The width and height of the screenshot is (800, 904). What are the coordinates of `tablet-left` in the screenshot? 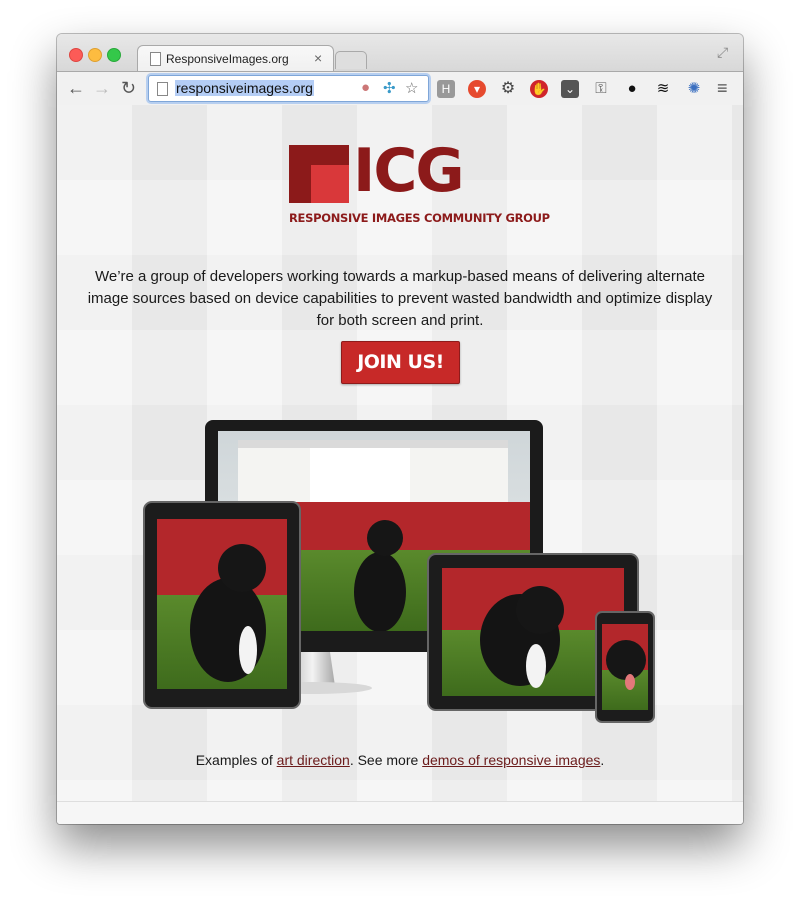 It's located at (222, 605).